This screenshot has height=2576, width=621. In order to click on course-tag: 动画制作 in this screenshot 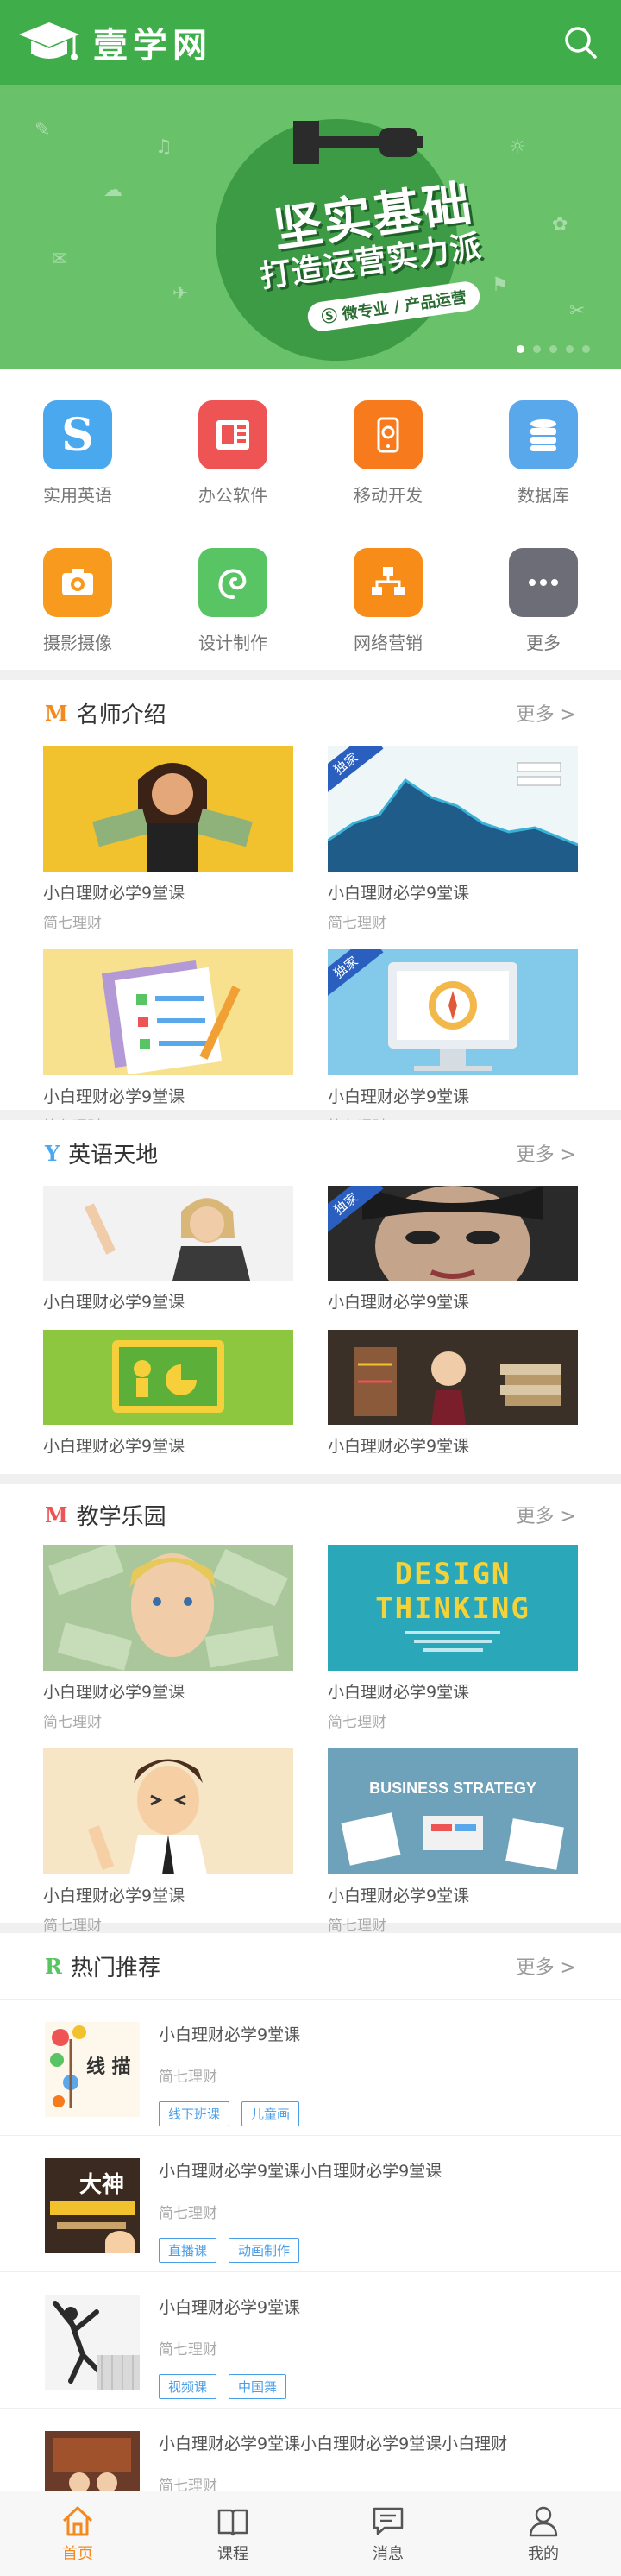, I will do `click(265, 2250)`.